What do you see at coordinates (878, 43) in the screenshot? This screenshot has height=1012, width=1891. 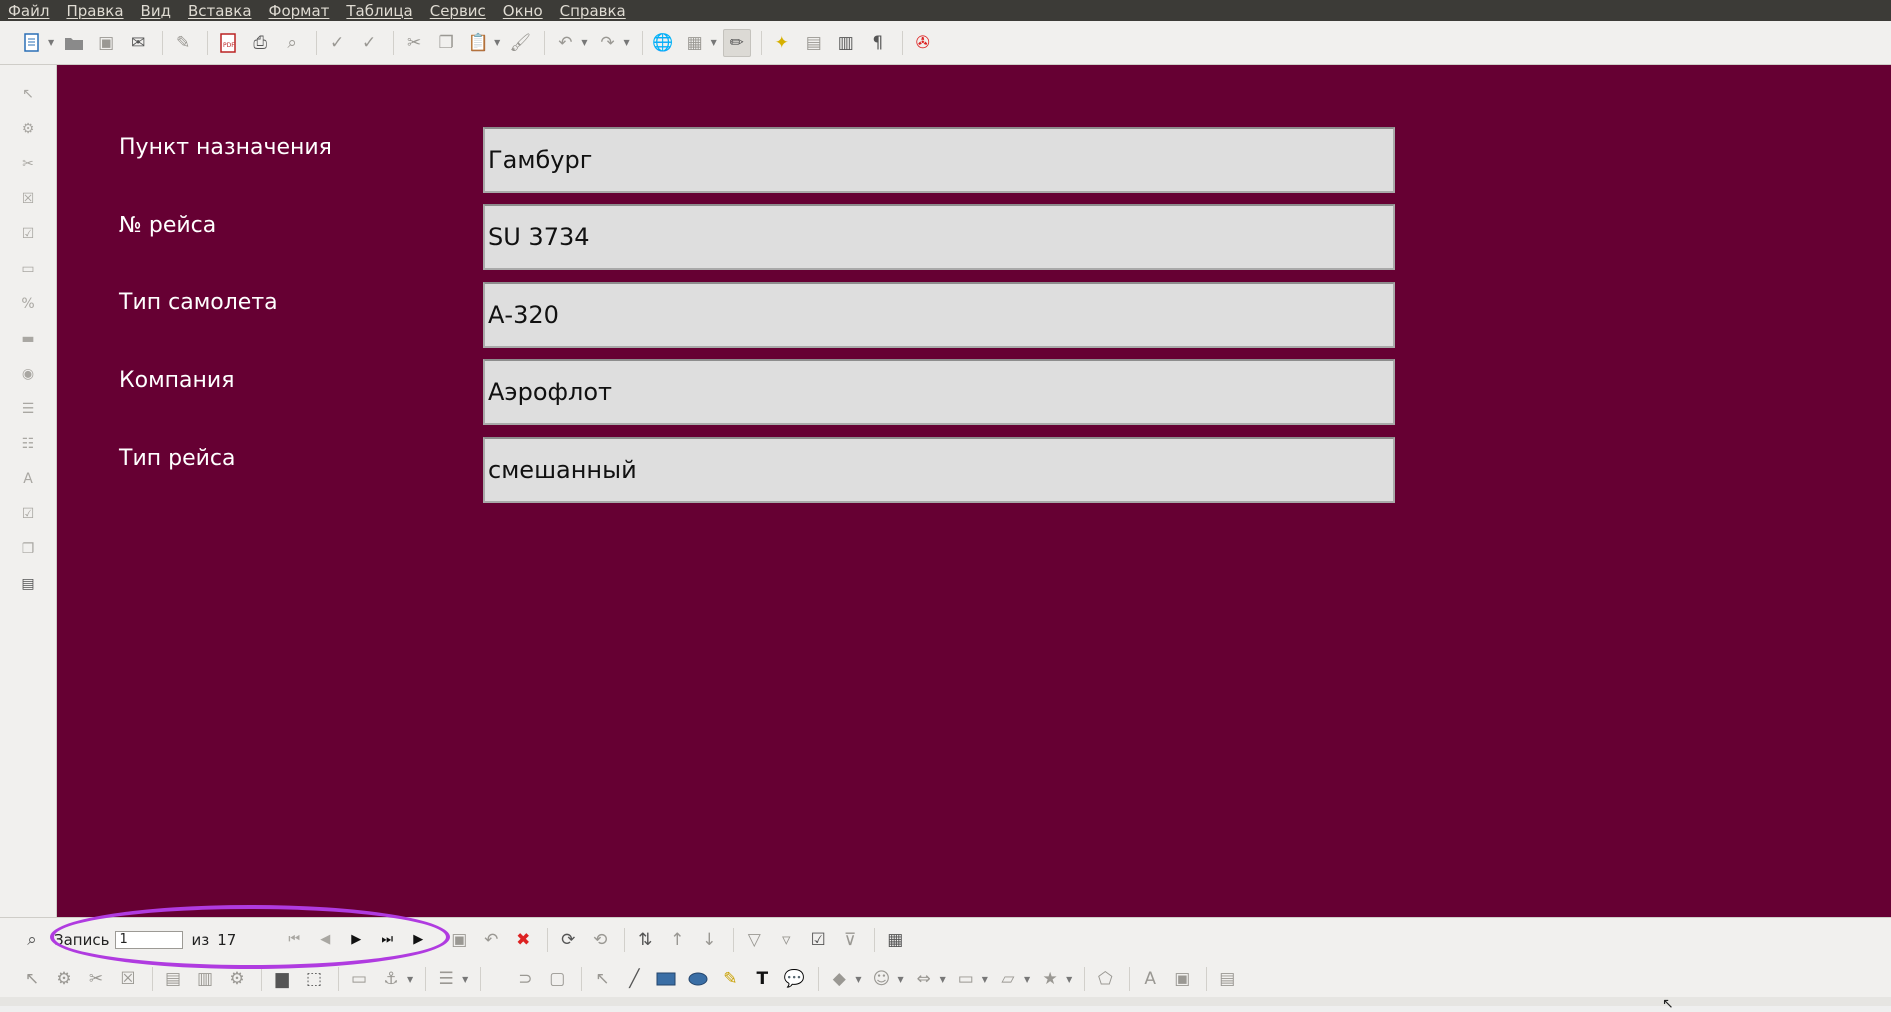 I see `formatting-marks-icon: ¶` at bounding box center [878, 43].